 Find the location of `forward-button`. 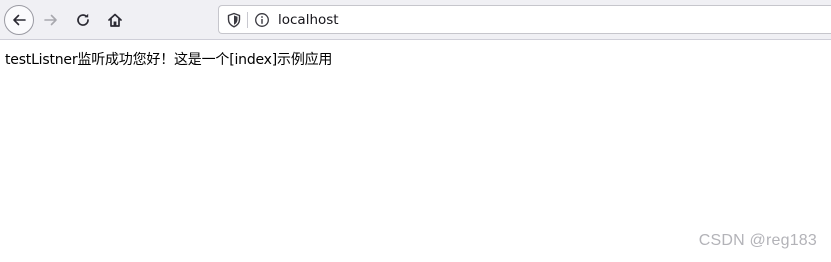

forward-button is located at coordinates (51, 20).